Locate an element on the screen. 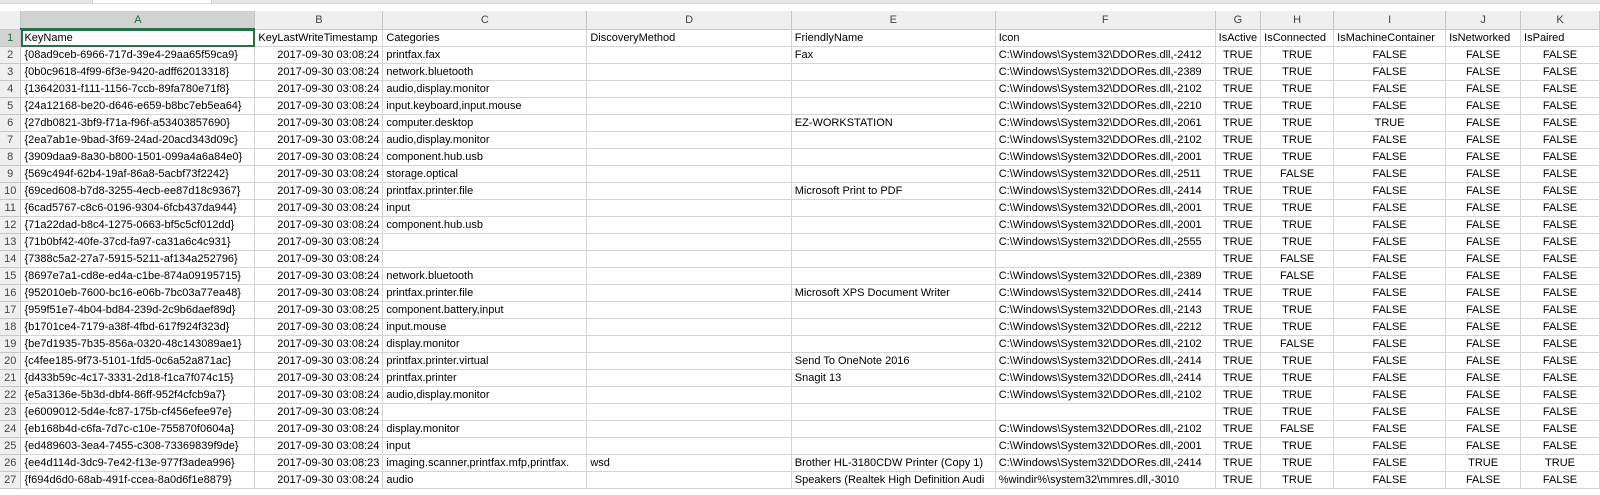  cell-i18: FALSE is located at coordinates (1390, 327).